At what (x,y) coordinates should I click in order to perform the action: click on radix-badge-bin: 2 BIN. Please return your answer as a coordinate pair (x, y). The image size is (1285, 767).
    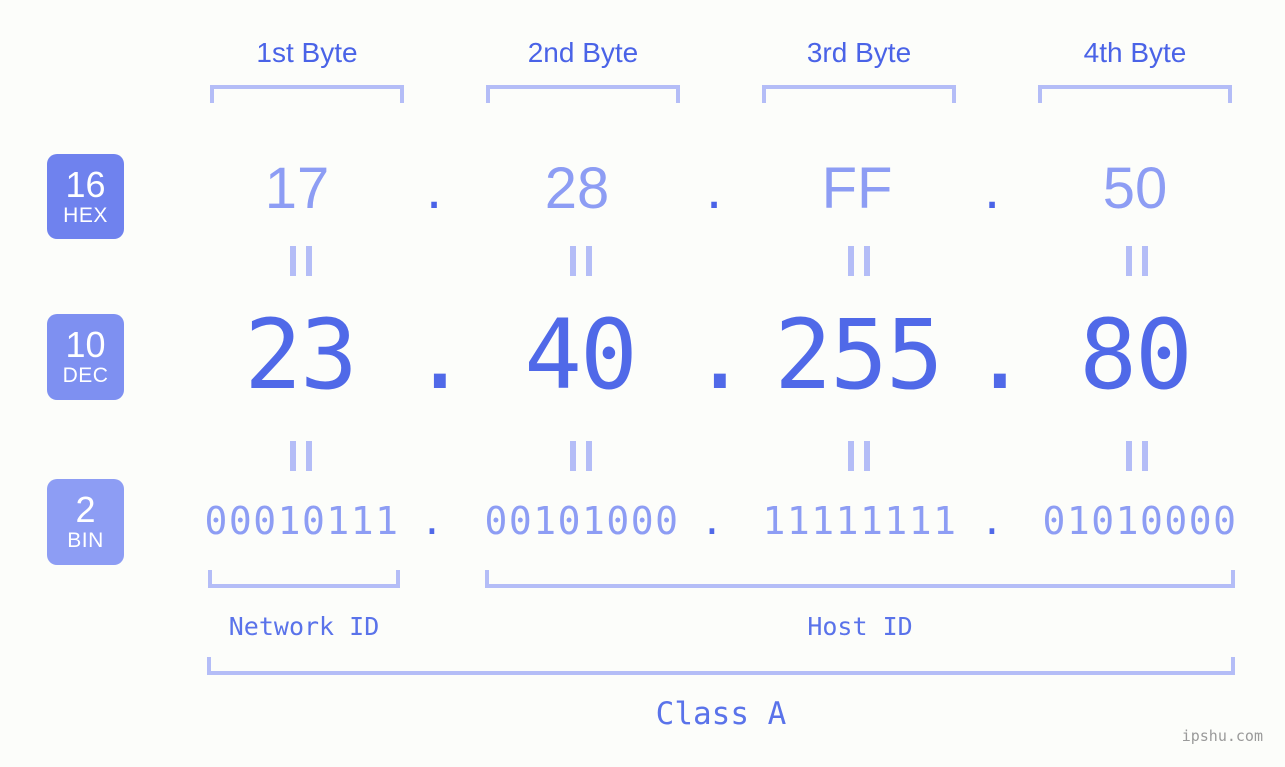
    Looking at the image, I should click on (85, 522).